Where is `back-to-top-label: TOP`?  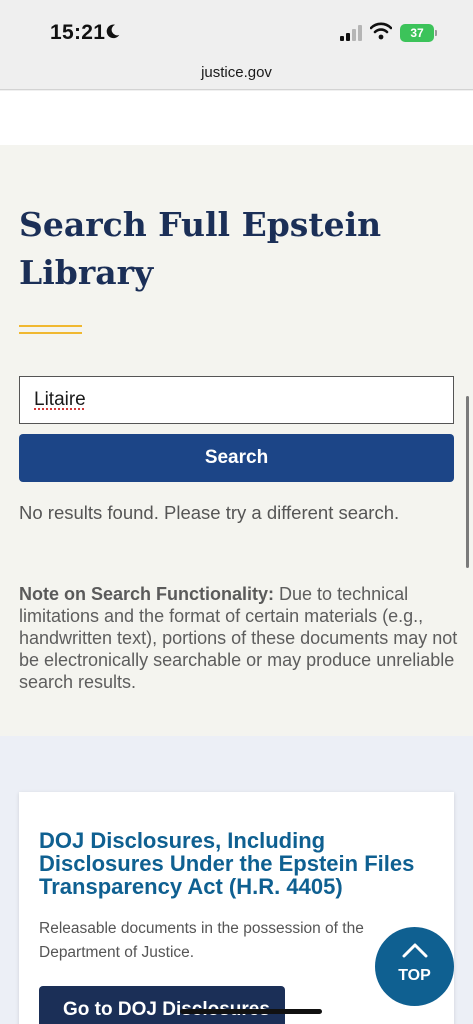
back-to-top-label: TOP is located at coordinates (414, 976).